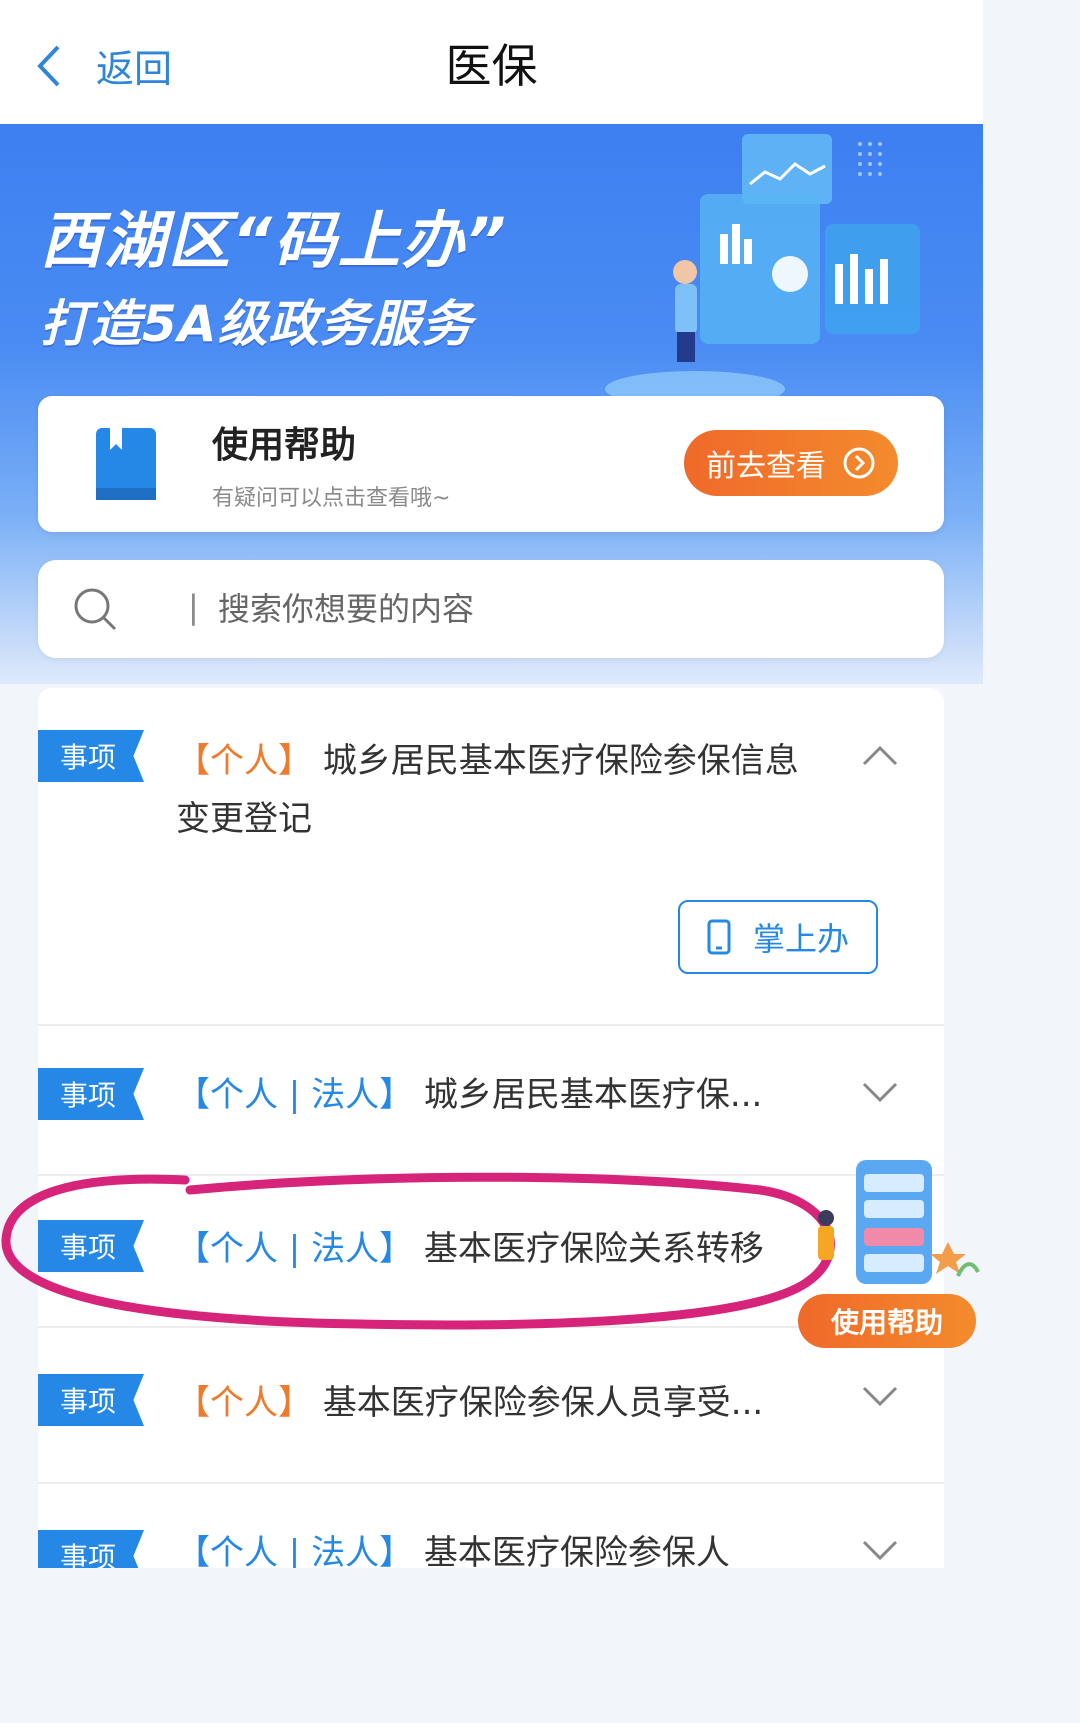  I want to click on search-input, so click(558, 609).